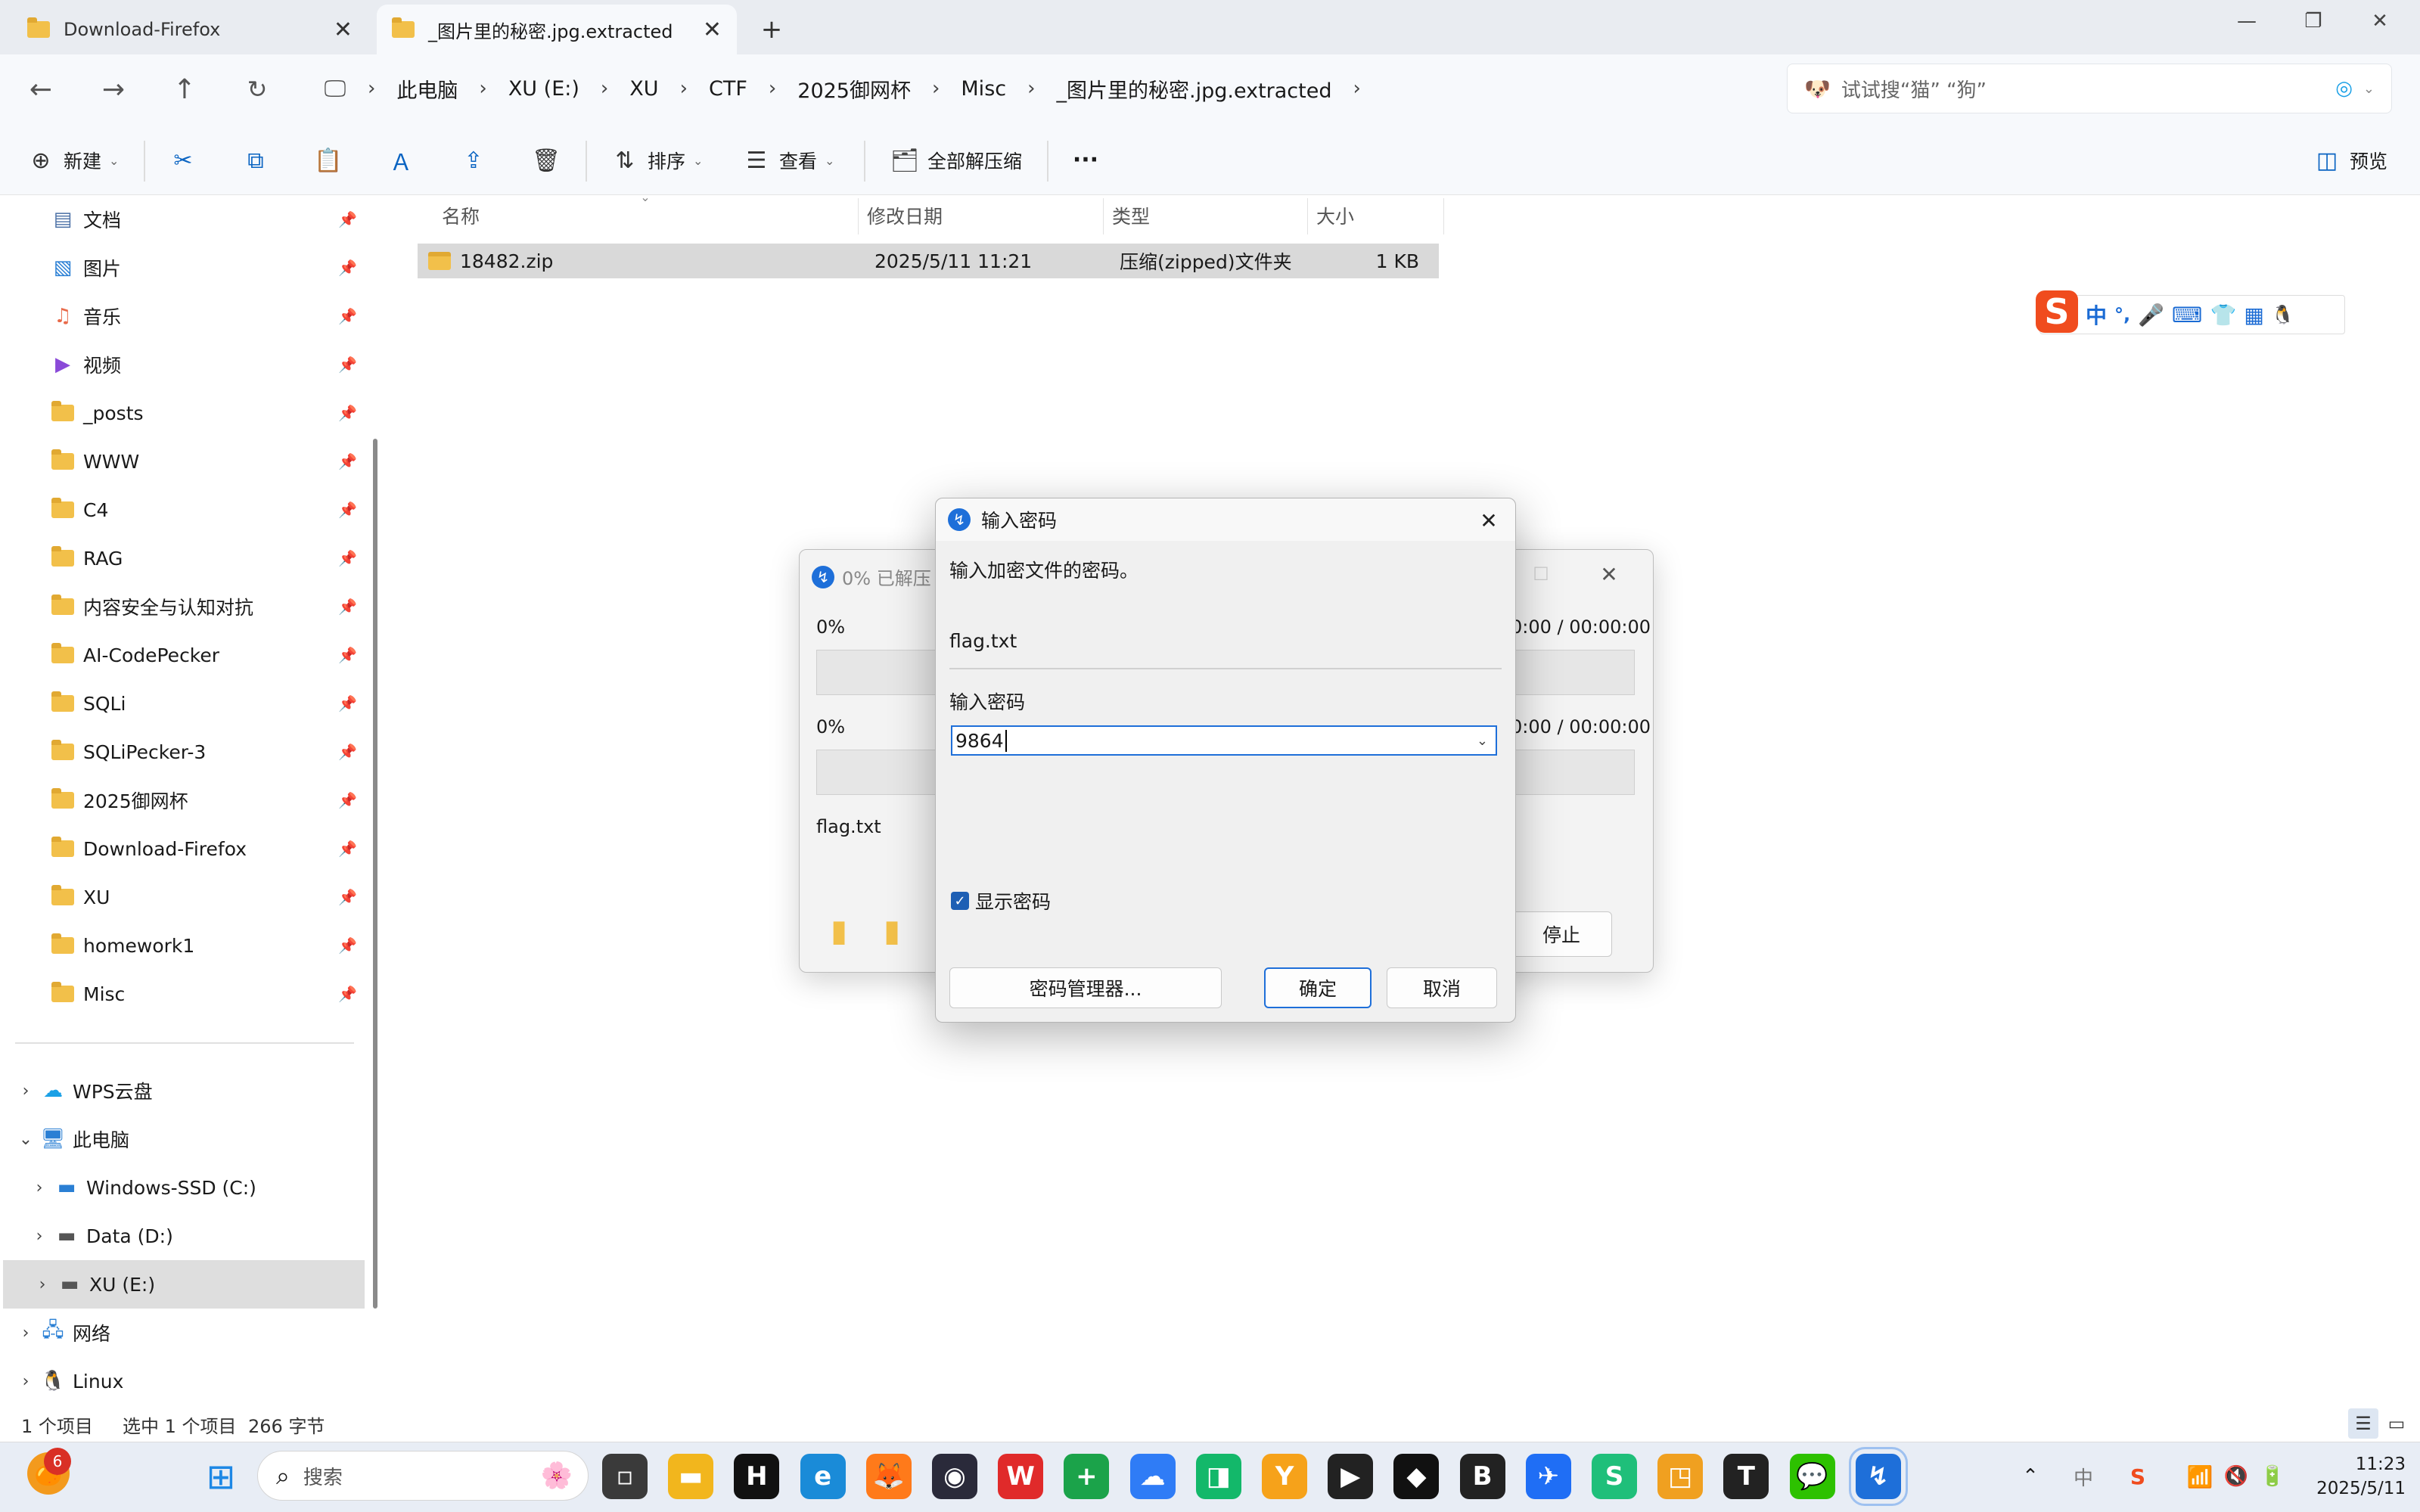 The height and width of the screenshot is (1512, 2420). I want to click on tab-extracted: _图片里的秘密.jpg.extracted ✕, so click(557, 29).